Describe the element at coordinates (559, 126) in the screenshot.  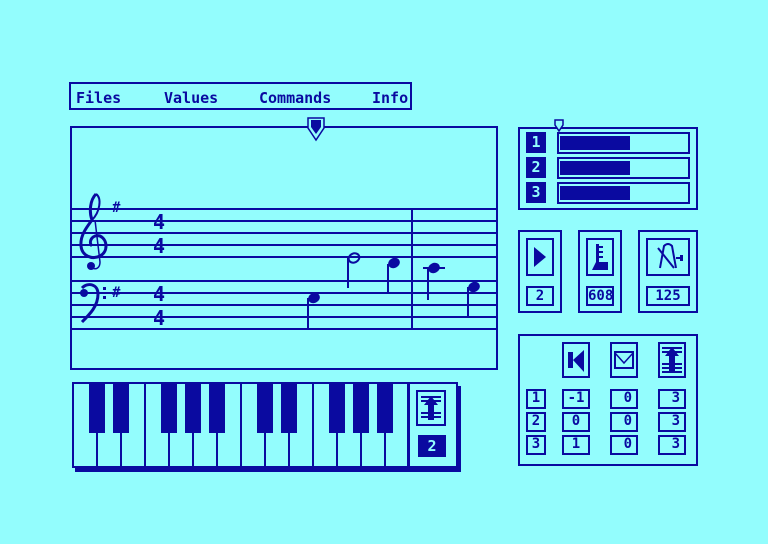
I see `track-position-marker` at that location.